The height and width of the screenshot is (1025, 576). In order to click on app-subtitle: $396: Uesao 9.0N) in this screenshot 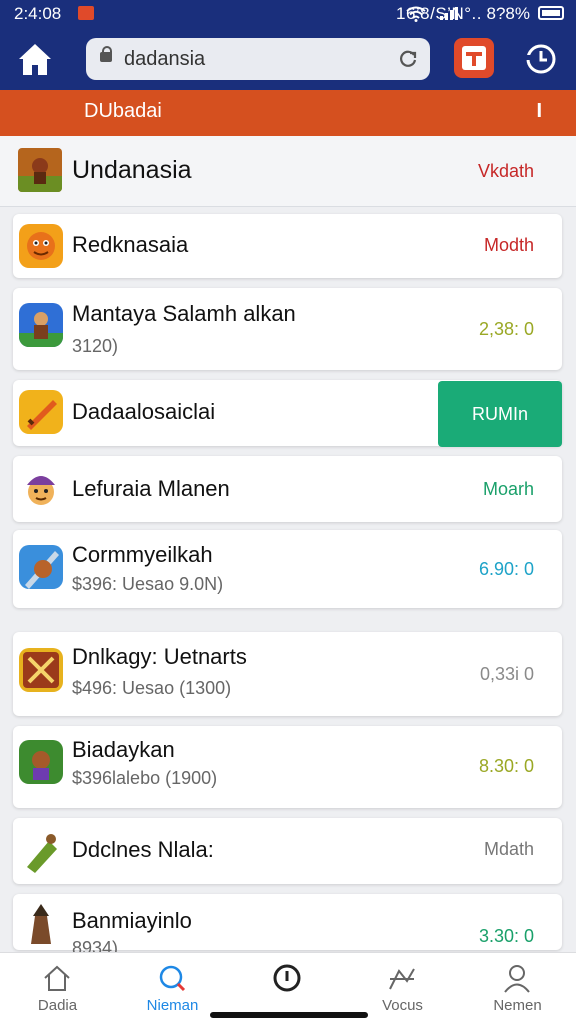, I will do `click(148, 584)`.